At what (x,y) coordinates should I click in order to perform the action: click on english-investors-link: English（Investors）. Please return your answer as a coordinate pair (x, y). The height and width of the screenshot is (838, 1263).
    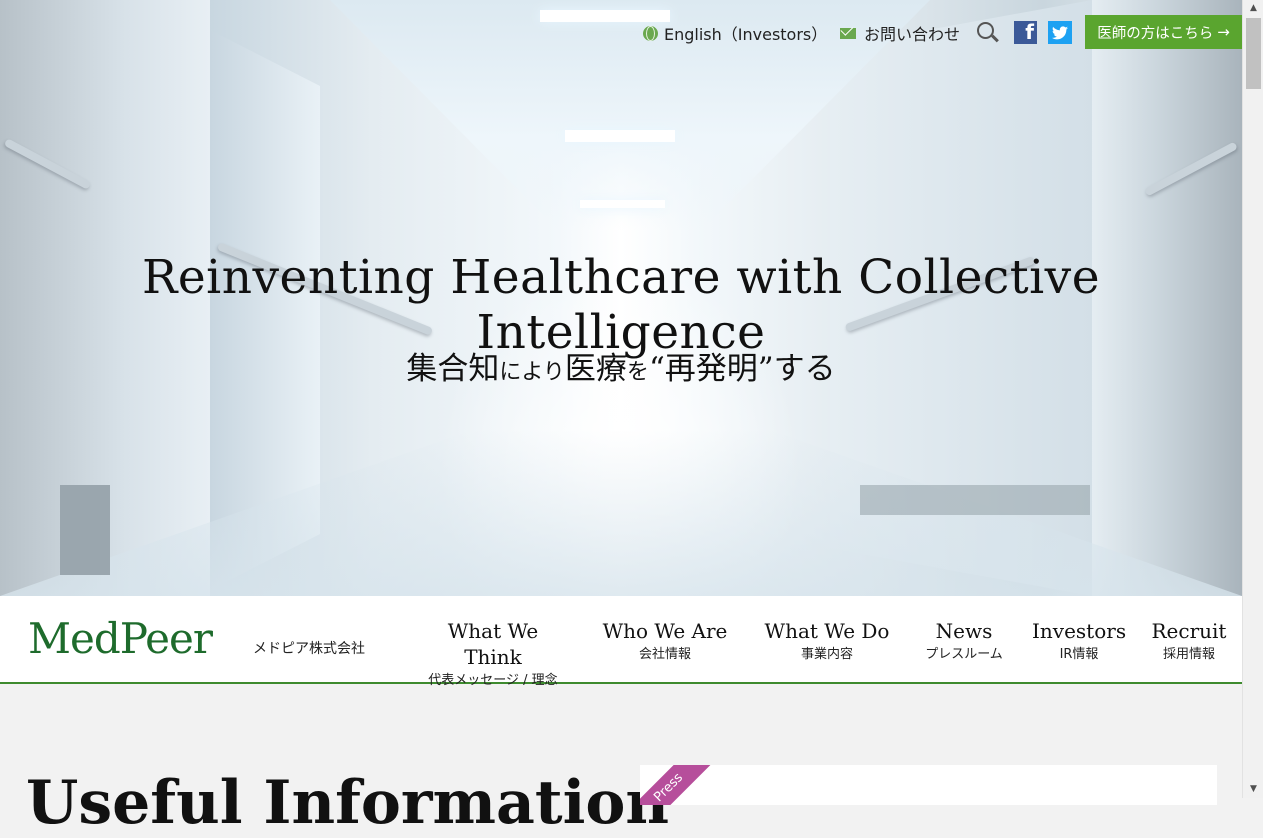
    Looking at the image, I should click on (735, 33).